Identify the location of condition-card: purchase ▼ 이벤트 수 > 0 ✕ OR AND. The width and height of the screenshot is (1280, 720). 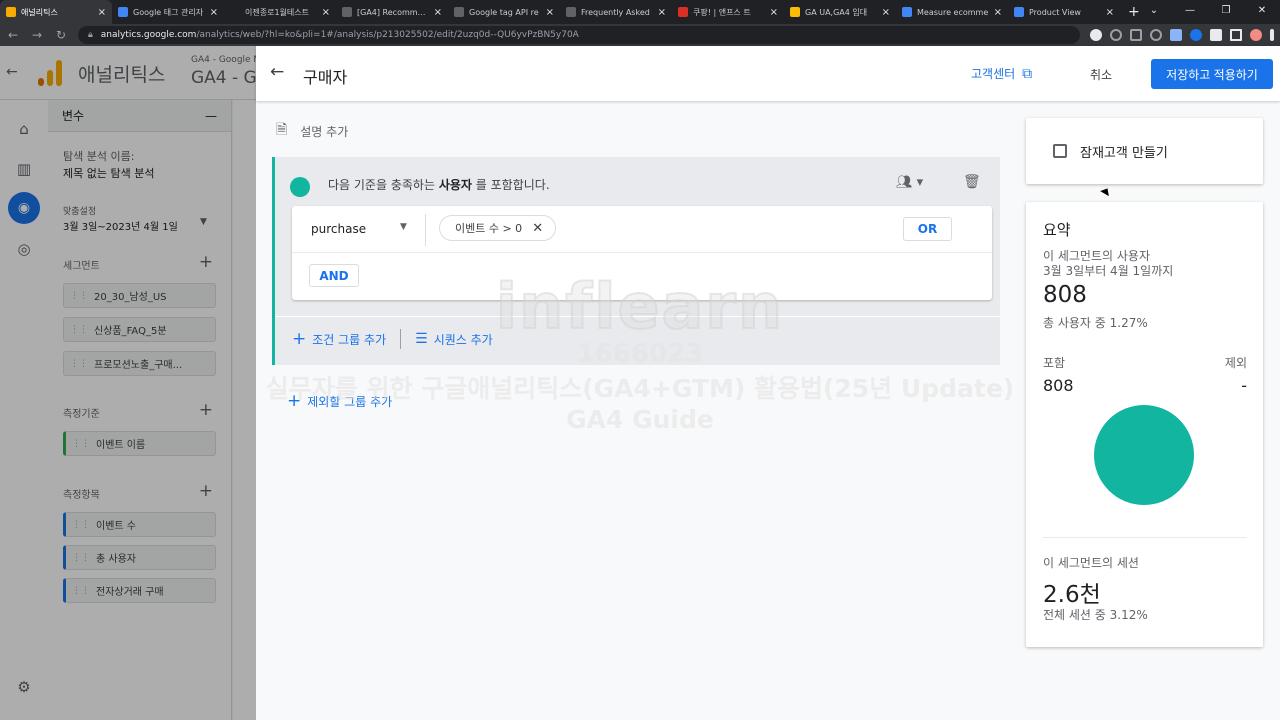
(642, 253).